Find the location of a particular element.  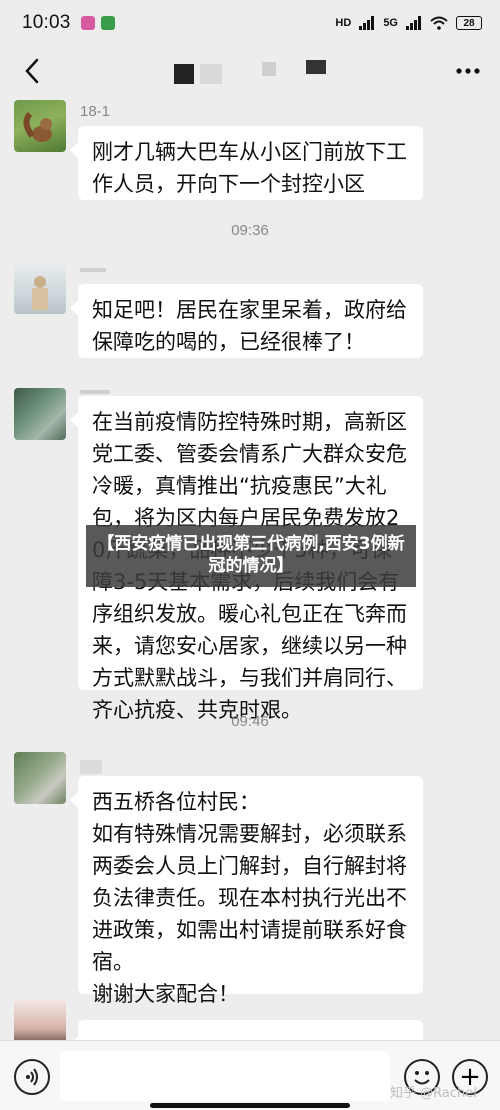

status-right: HD 5G 28 is located at coordinates (408, 23).